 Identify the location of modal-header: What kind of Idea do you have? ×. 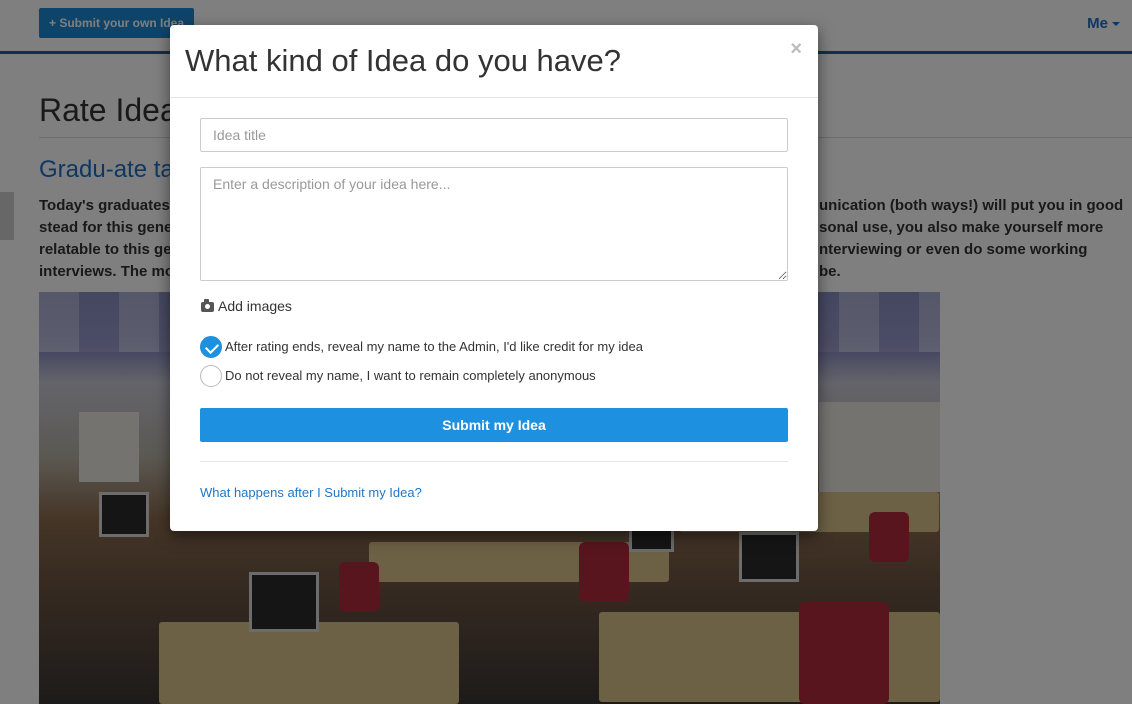
(494, 61).